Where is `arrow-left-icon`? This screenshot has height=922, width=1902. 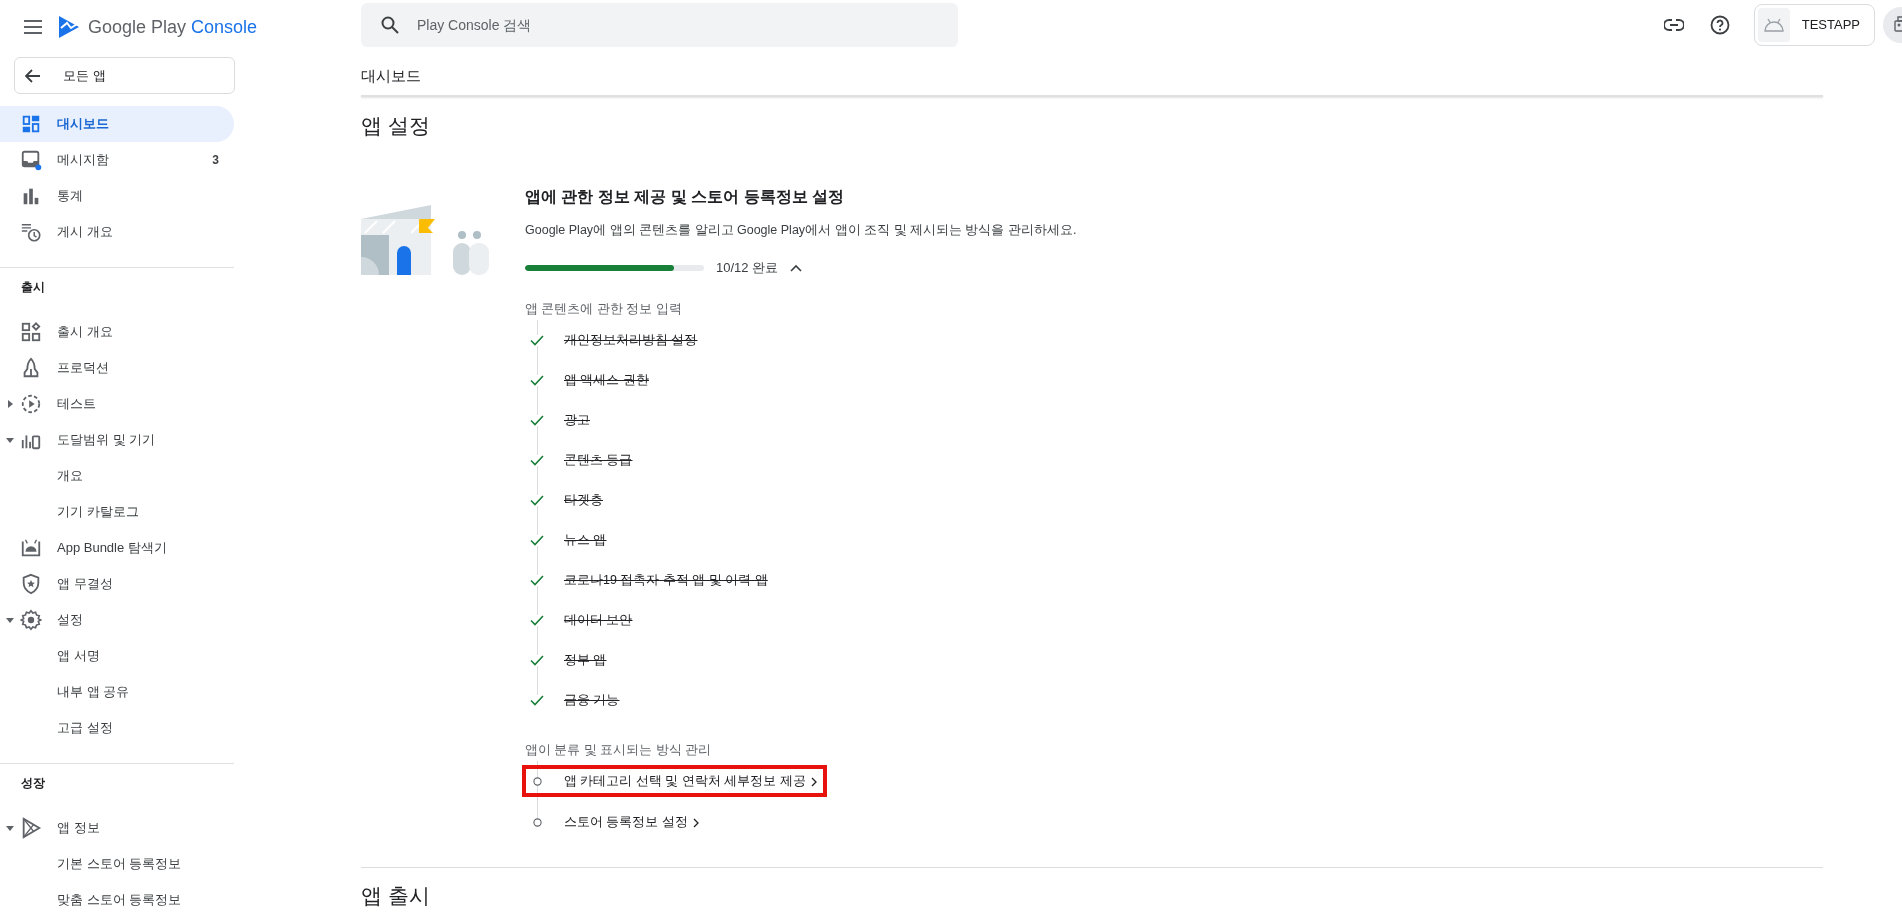 arrow-left-icon is located at coordinates (33, 75).